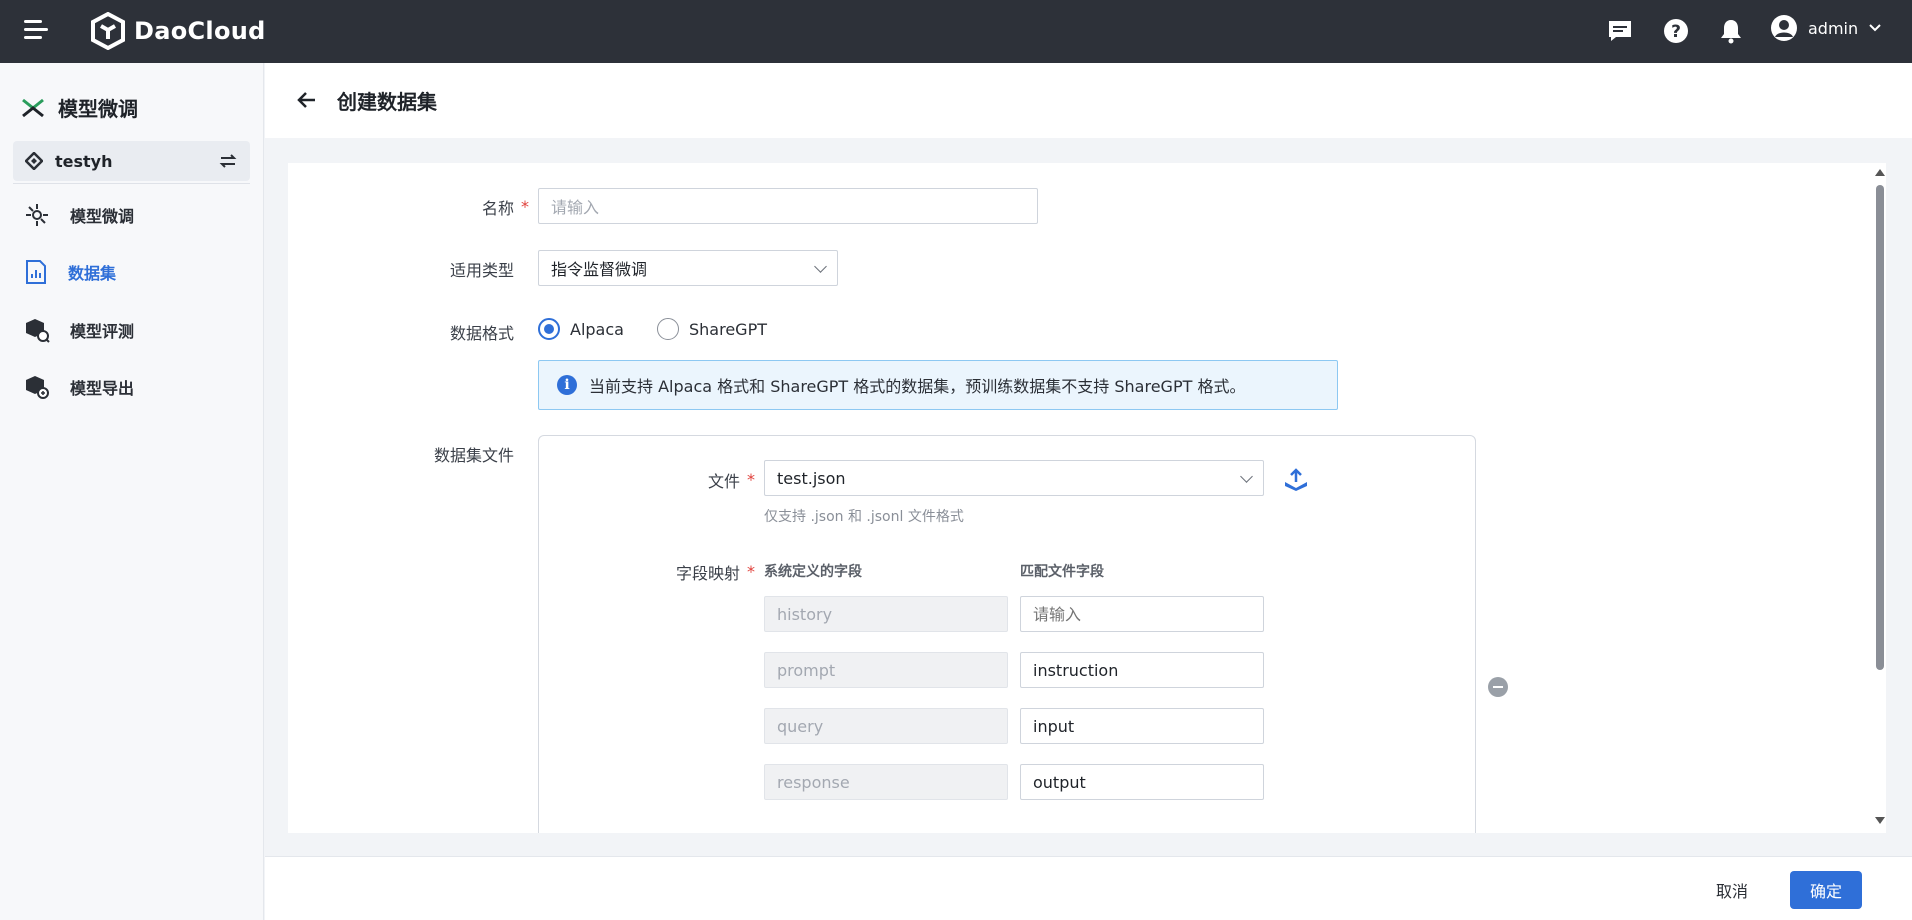  Describe the element at coordinates (1142, 614) in the screenshot. I see `match-field-input` at that location.